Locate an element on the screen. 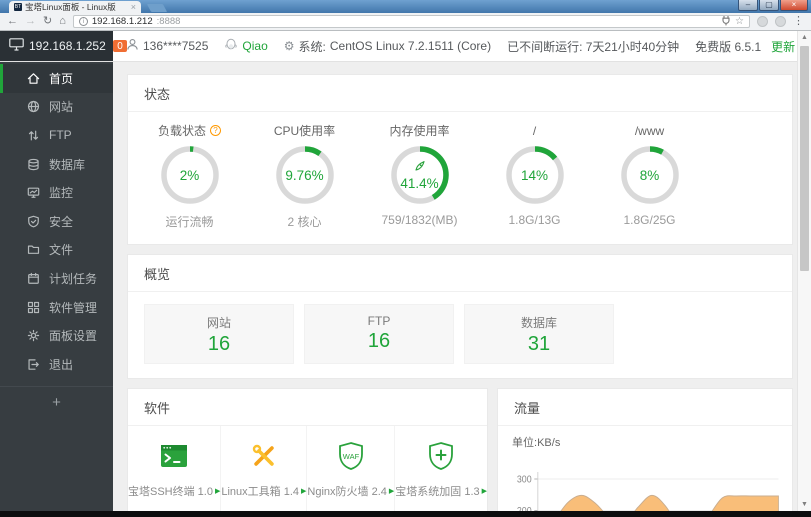 The image size is (811, 517). qq-icon is located at coordinates (231, 46).